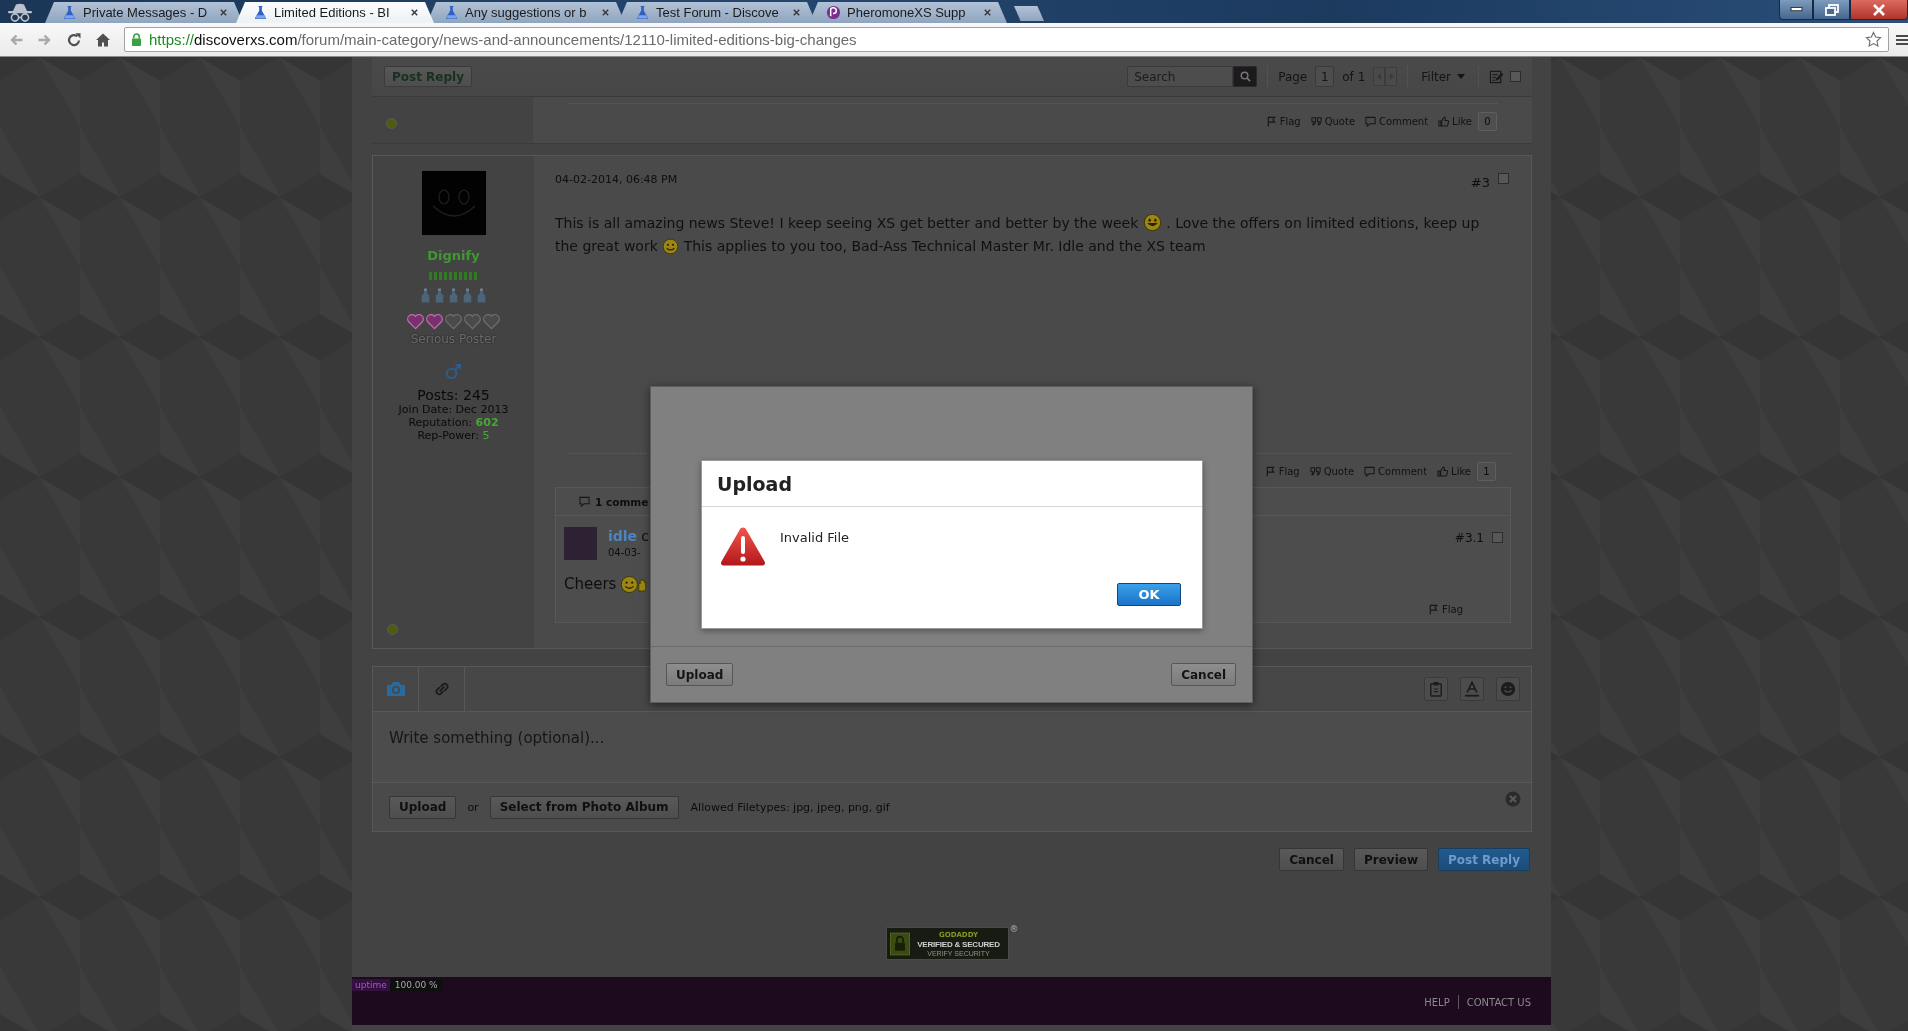 The height and width of the screenshot is (1031, 1908). Describe the element at coordinates (438, 395) in the screenshot. I see `stat-label: Posts:` at that location.